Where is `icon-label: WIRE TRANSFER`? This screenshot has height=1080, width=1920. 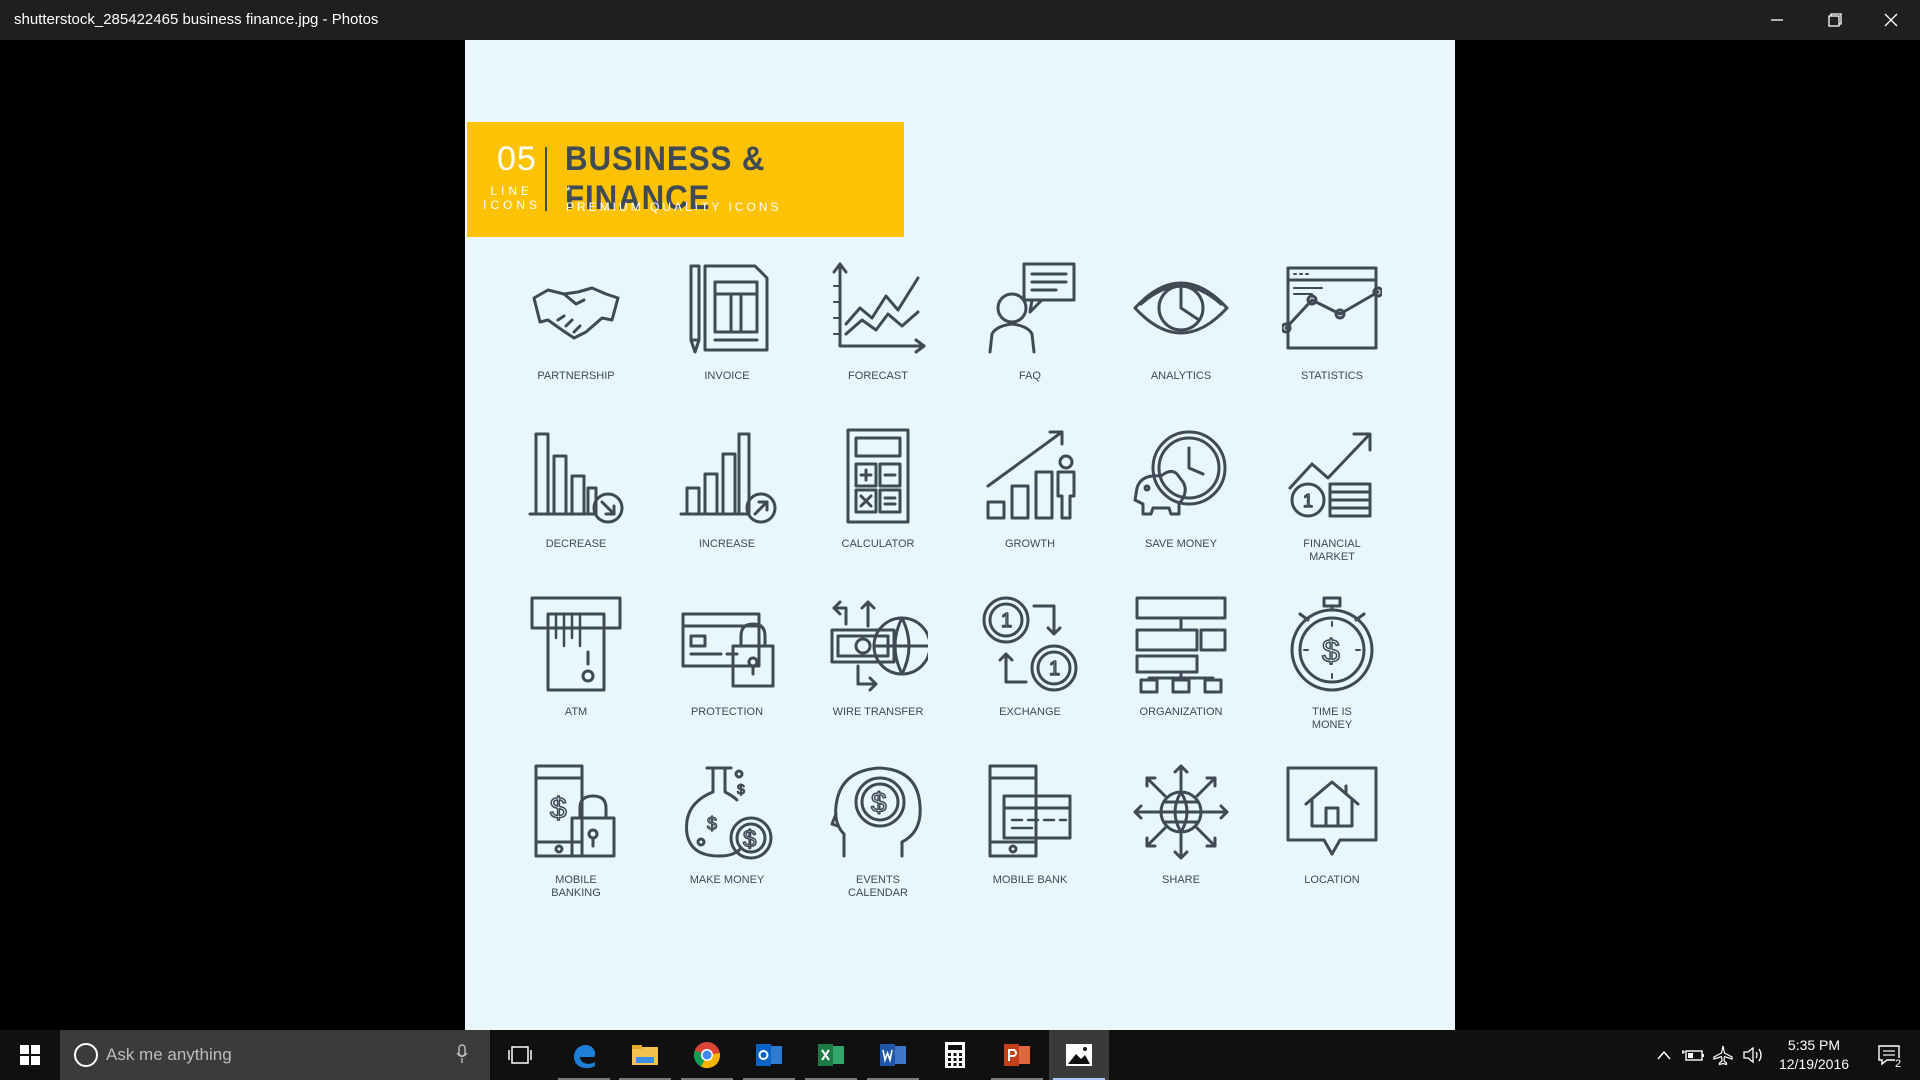
icon-label: WIRE TRANSFER is located at coordinates (878, 712).